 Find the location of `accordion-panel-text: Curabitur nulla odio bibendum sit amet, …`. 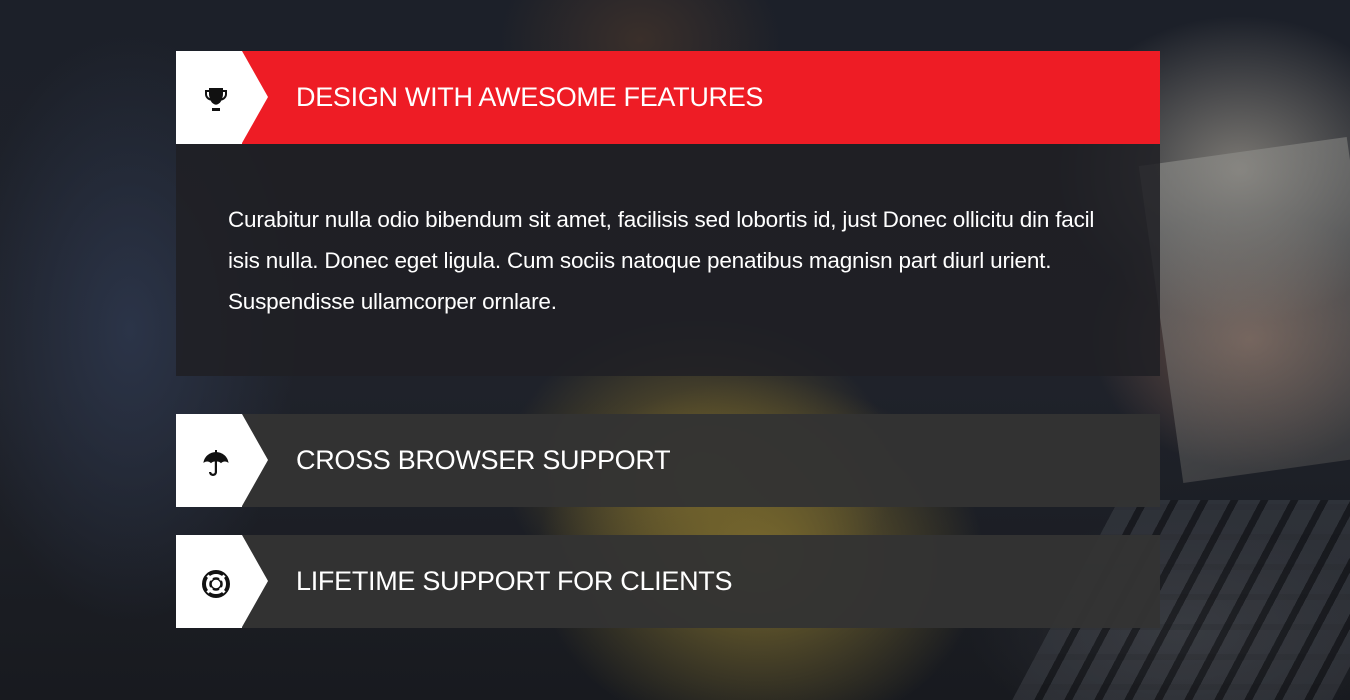

accordion-panel-text: Curabitur nulla odio bibendum sit amet, … is located at coordinates (661, 260).